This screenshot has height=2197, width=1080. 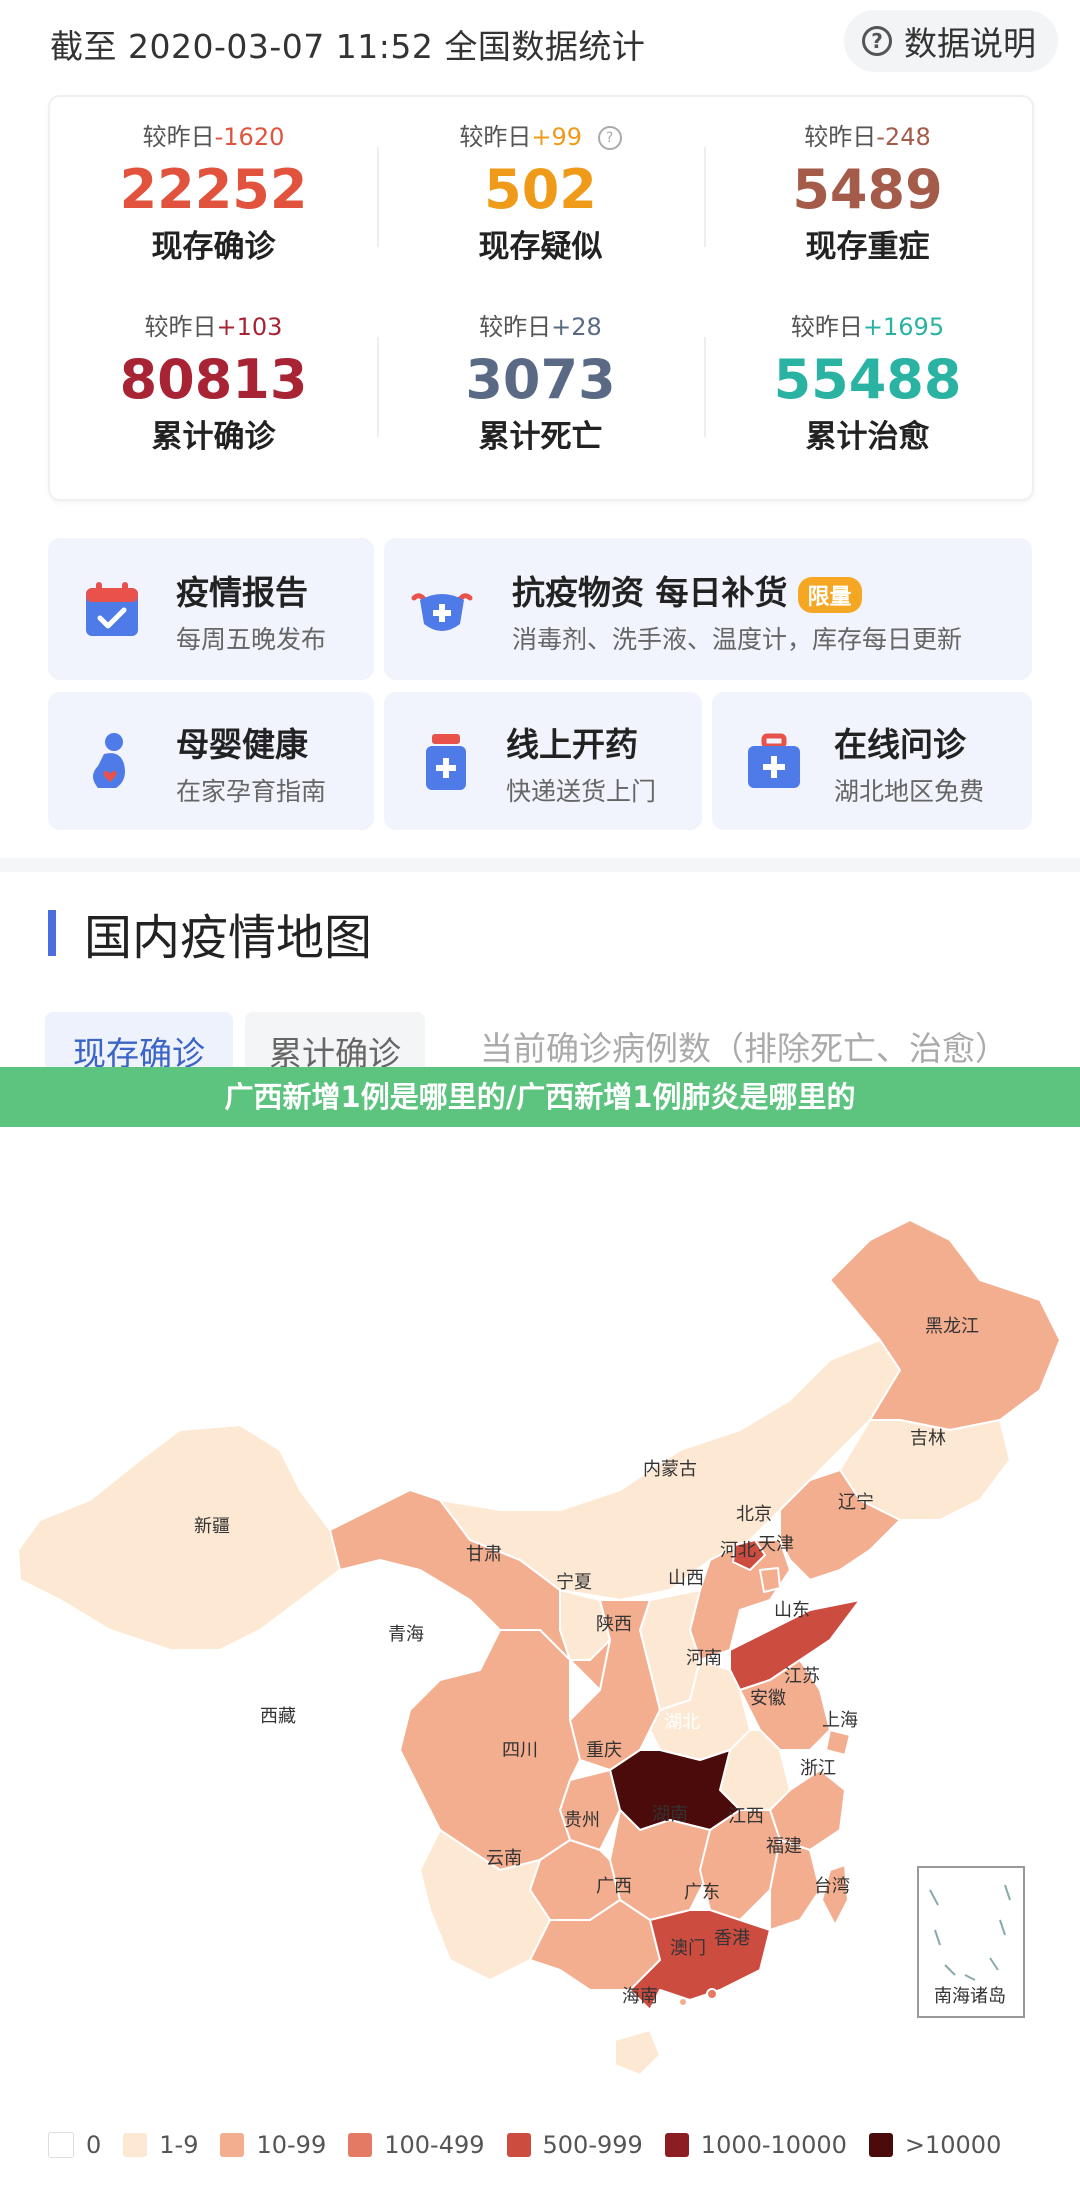 I want to click on label-guangxi: 广西, so click(x=614, y=1886).